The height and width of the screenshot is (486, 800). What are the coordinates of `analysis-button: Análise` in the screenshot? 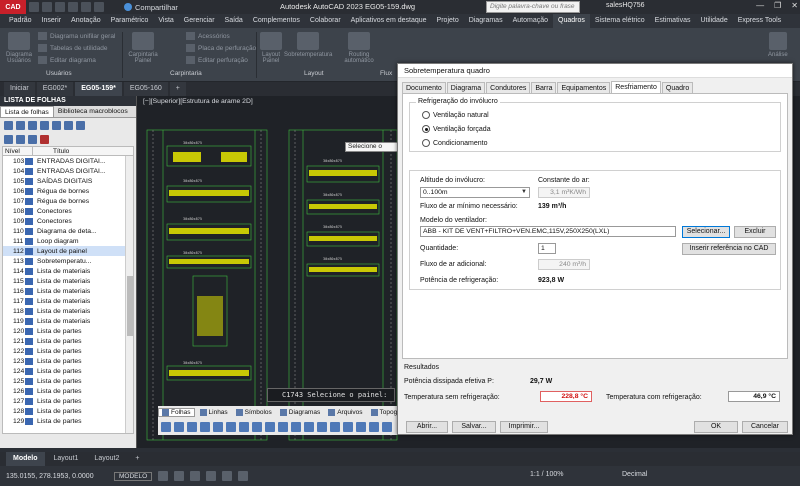 It's located at (778, 45).